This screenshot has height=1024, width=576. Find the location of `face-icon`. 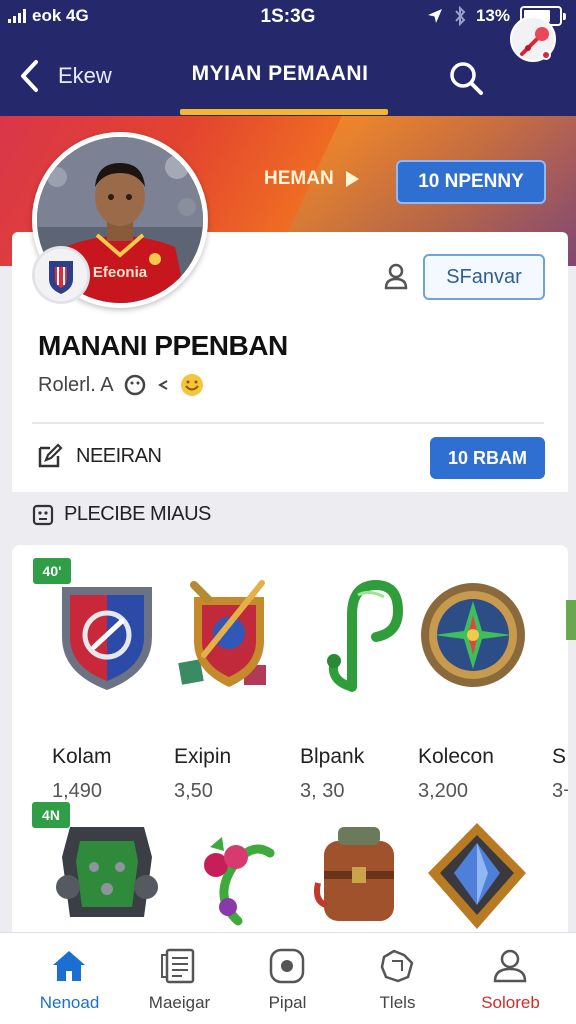

face-icon is located at coordinates (134, 385).